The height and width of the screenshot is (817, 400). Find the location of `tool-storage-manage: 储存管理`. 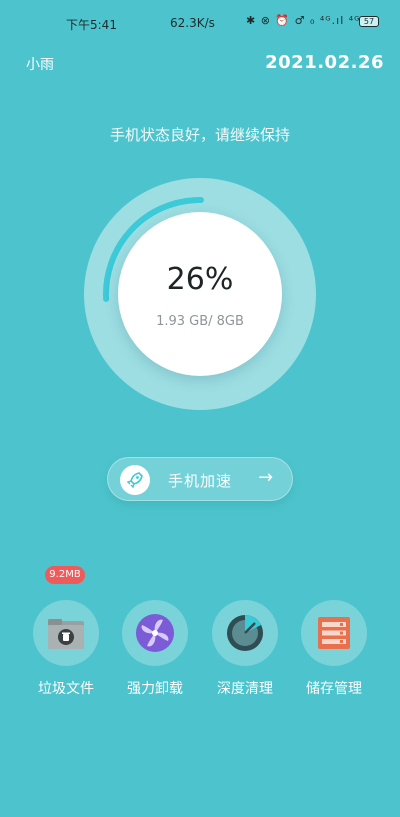

tool-storage-manage: 储存管理 is located at coordinates (334, 648).